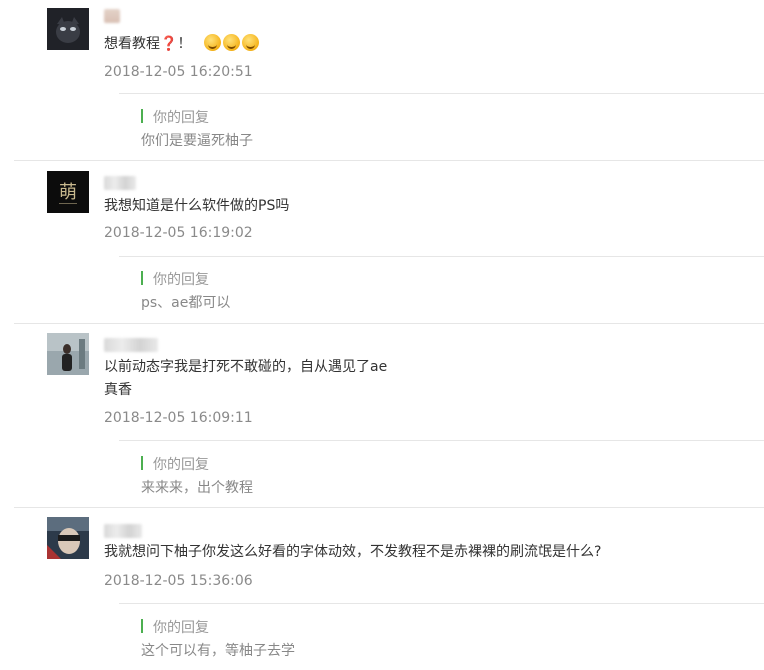 This screenshot has width=764, height=670. What do you see at coordinates (178, 233) in the screenshot?
I see `comment-time: 2018-12-05 16:19:02` at bounding box center [178, 233].